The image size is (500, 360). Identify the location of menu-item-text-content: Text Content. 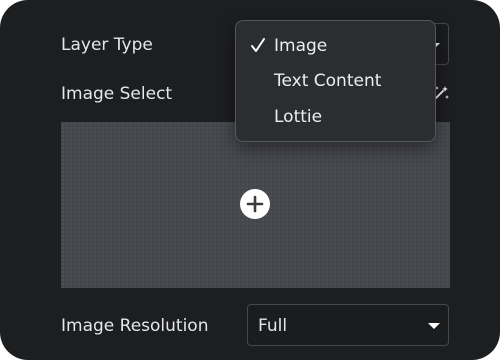
(335, 81).